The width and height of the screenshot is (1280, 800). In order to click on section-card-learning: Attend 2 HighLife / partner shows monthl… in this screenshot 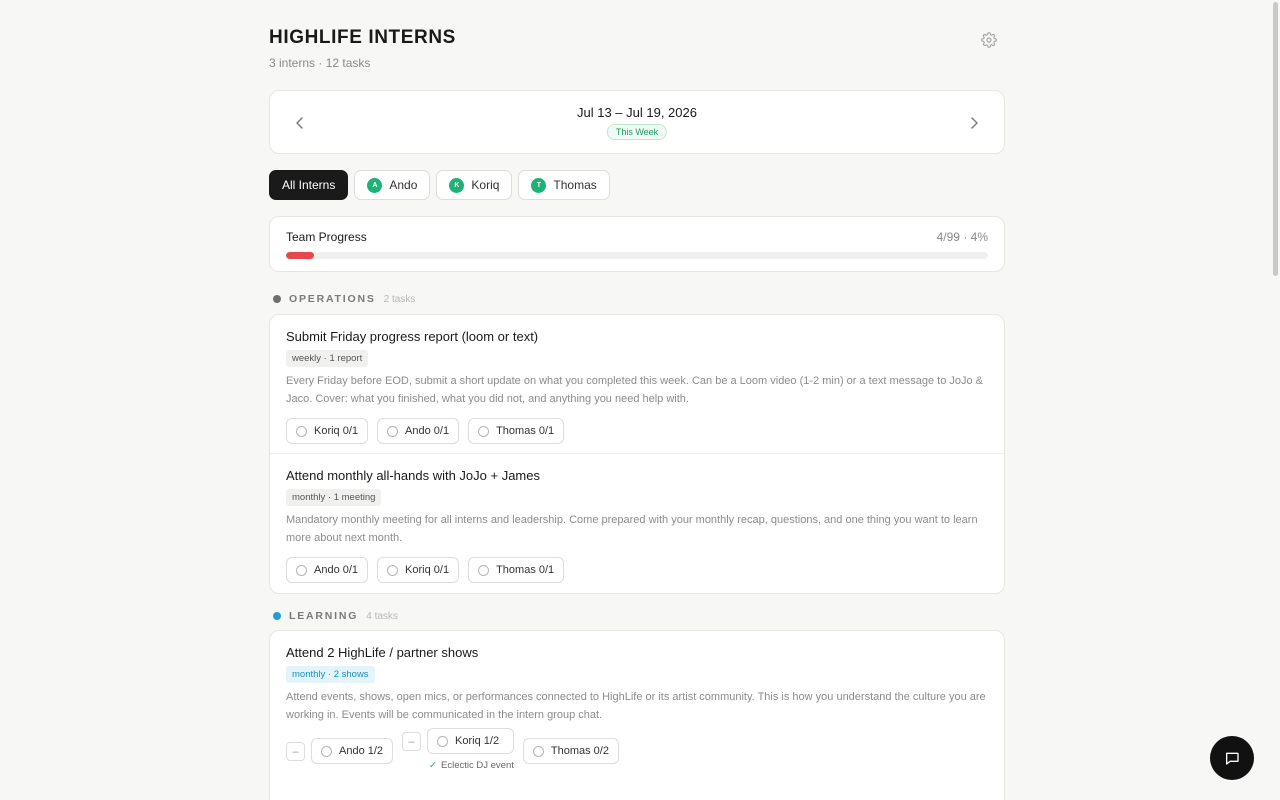, I will do `click(637, 715)`.